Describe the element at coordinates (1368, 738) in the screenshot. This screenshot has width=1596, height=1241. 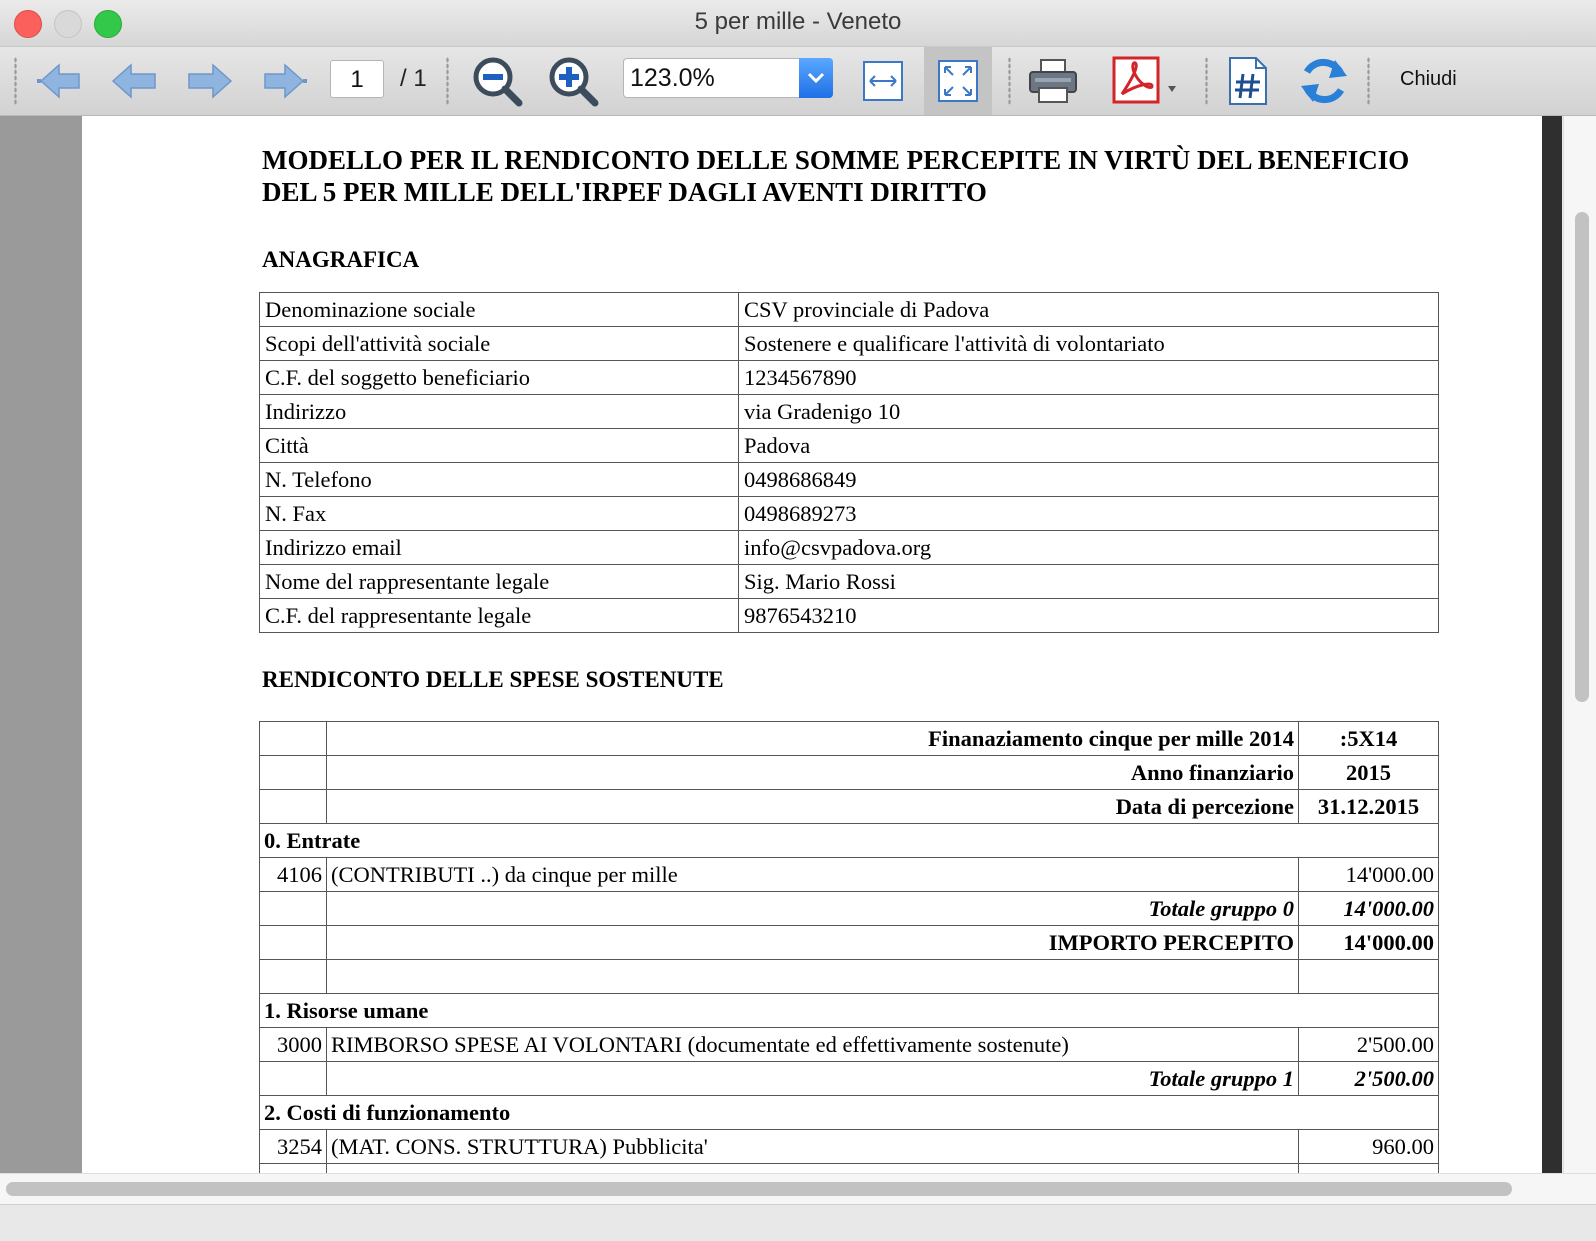
I see `finanziamento-value: :5X14` at that location.